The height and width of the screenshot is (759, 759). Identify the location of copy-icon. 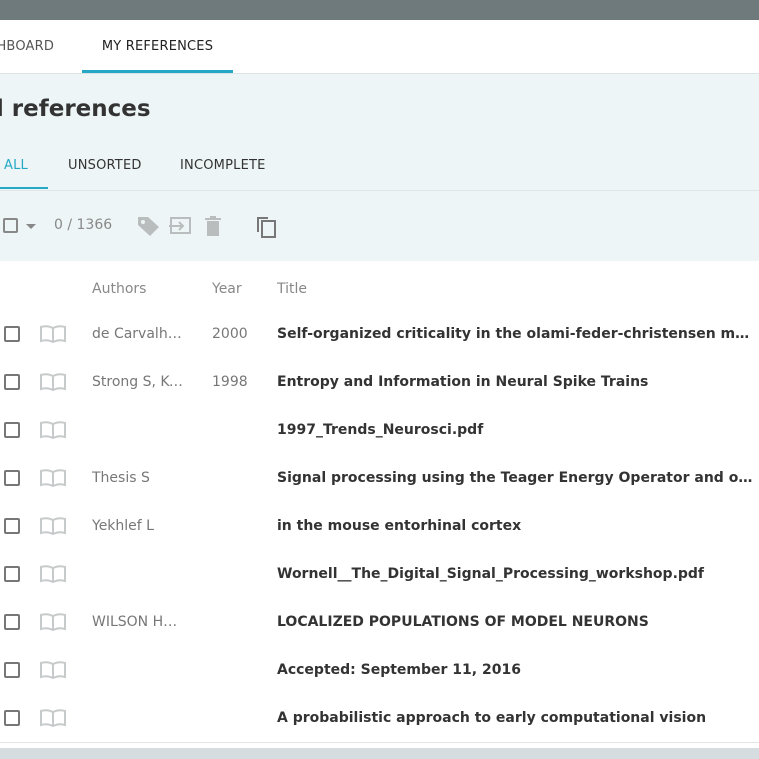
(266, 229).